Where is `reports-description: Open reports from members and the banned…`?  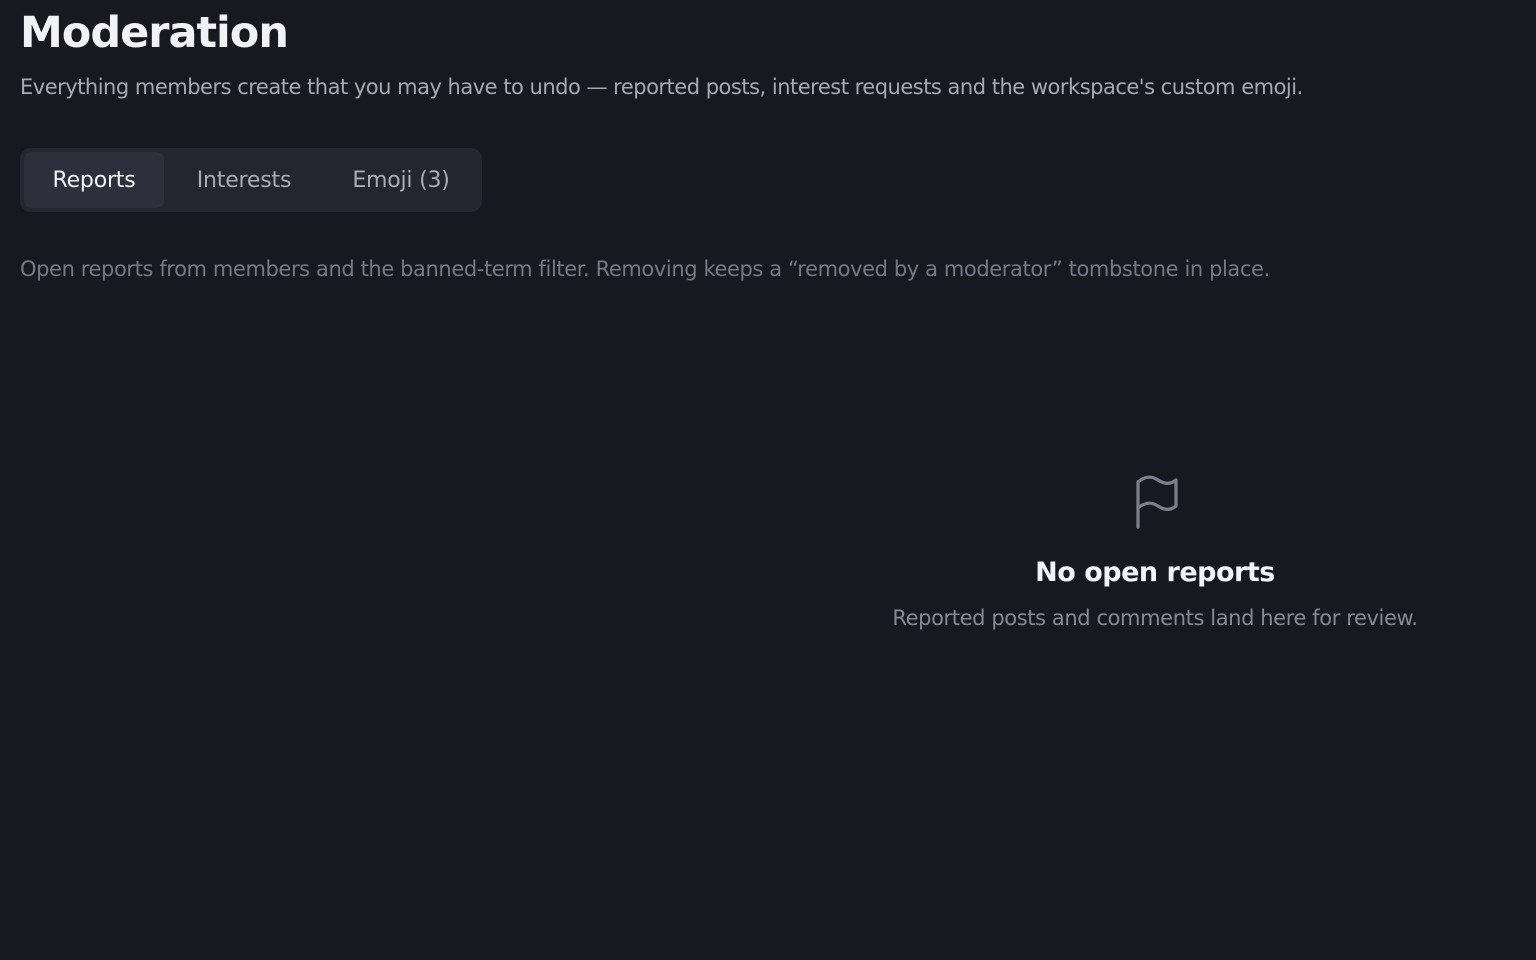 reports-description: Open reports from members and the banned… is located at coordinates (645, 269).